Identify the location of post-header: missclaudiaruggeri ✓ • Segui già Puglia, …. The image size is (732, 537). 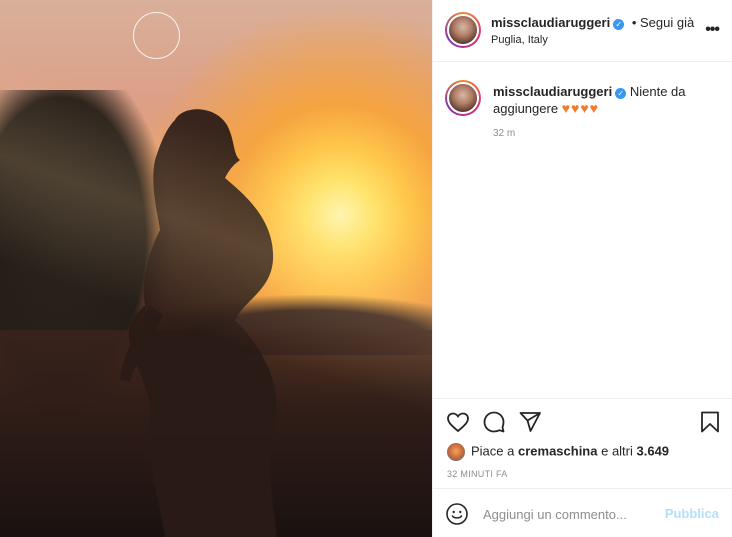
(582, 31).